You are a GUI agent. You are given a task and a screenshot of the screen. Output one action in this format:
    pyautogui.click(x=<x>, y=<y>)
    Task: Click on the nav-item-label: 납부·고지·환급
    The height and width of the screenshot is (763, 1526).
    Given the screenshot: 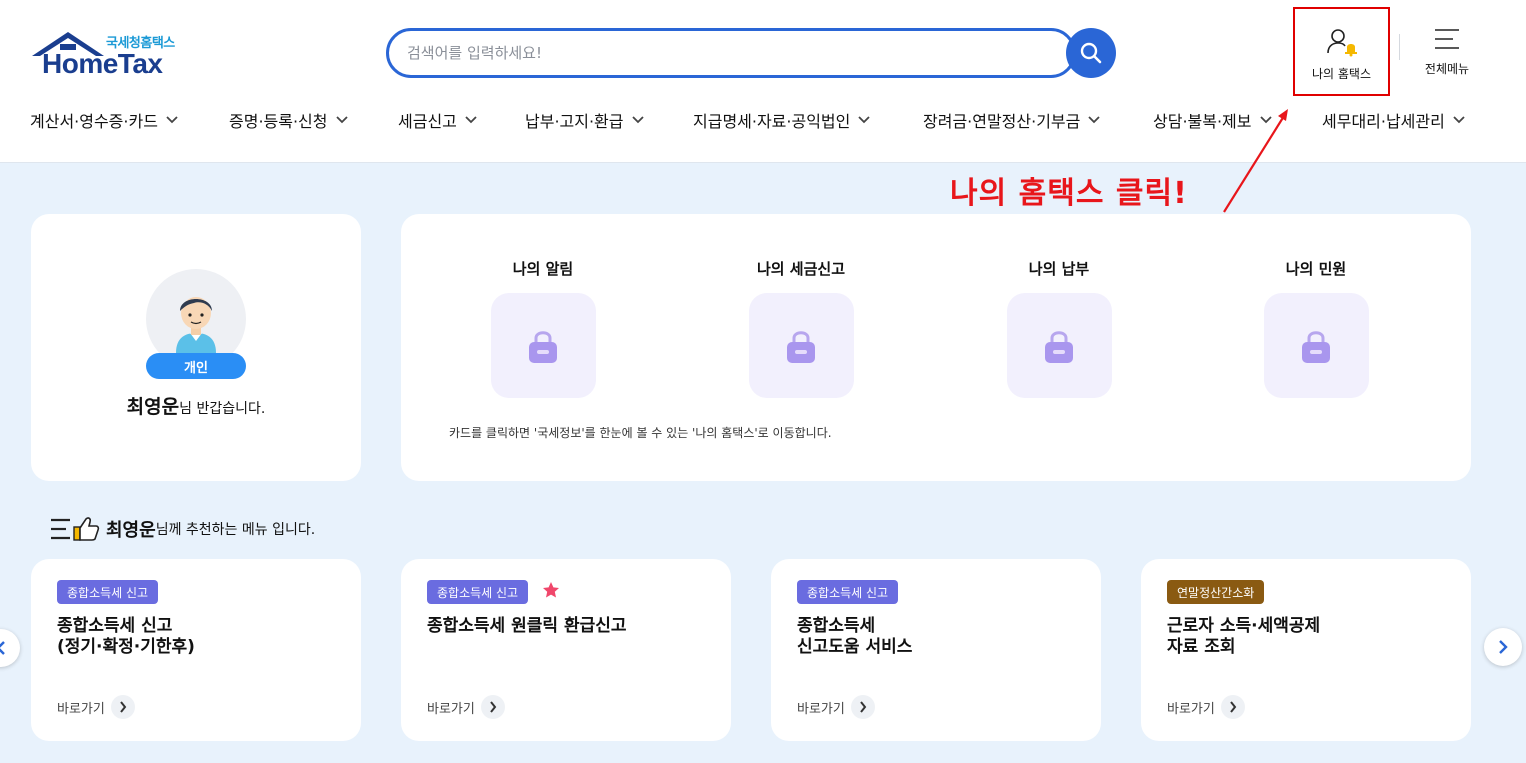 What is the action you would take?
    pyautogui.click(x=574, y=121)
    